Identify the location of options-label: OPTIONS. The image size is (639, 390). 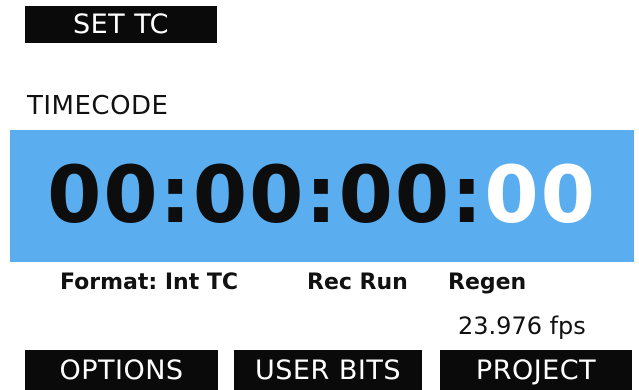
(121, 370).